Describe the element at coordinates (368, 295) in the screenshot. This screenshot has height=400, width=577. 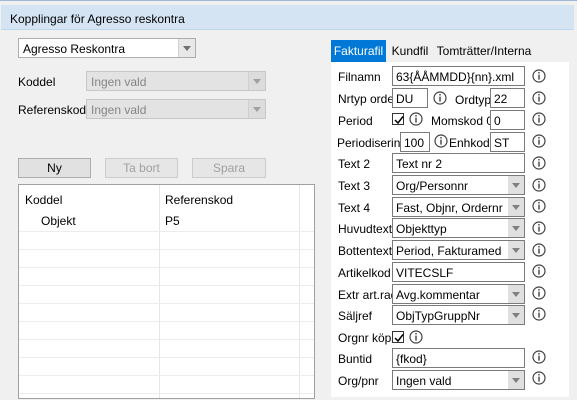
I see `extr-art-rad-label: Extr art.rad` at that location.